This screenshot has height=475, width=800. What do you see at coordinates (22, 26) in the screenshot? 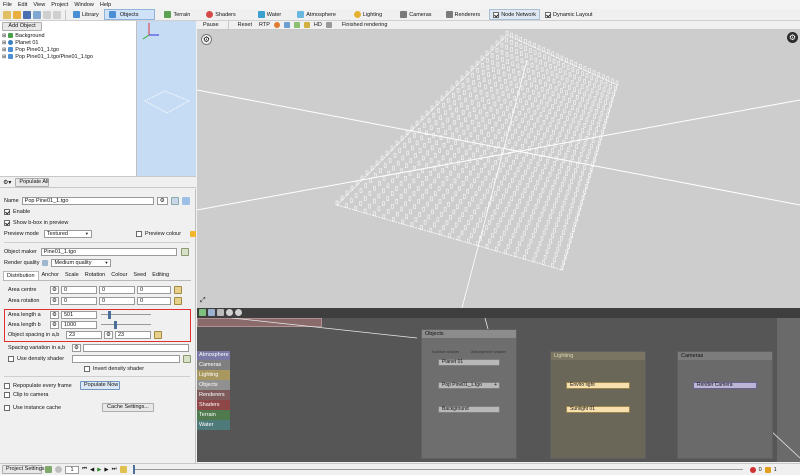
I see `add-object-button: Add Object` at bounding box center [22, 26].